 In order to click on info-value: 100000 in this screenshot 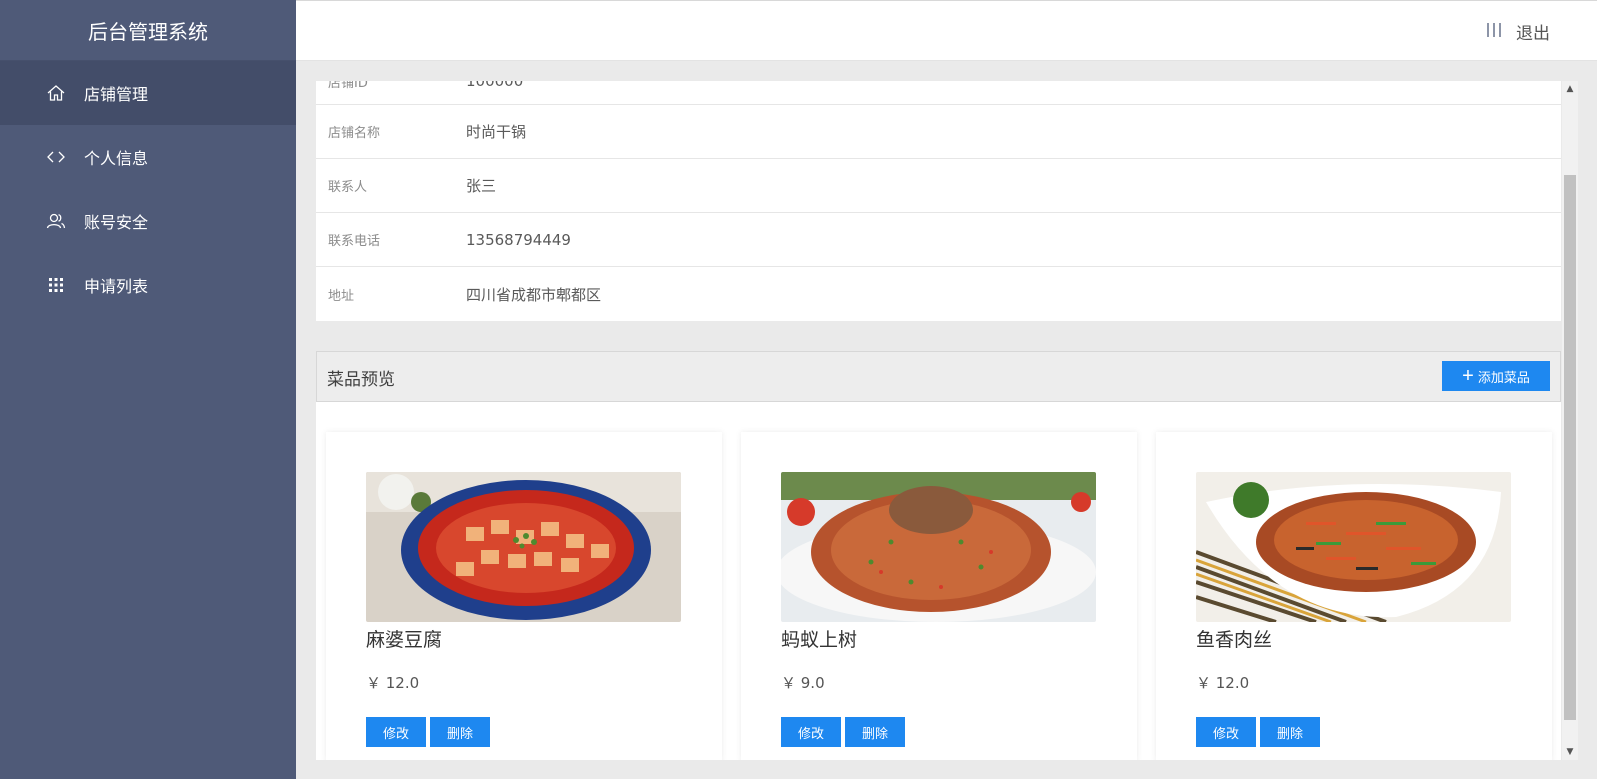, I will do `click(495, 85)`.